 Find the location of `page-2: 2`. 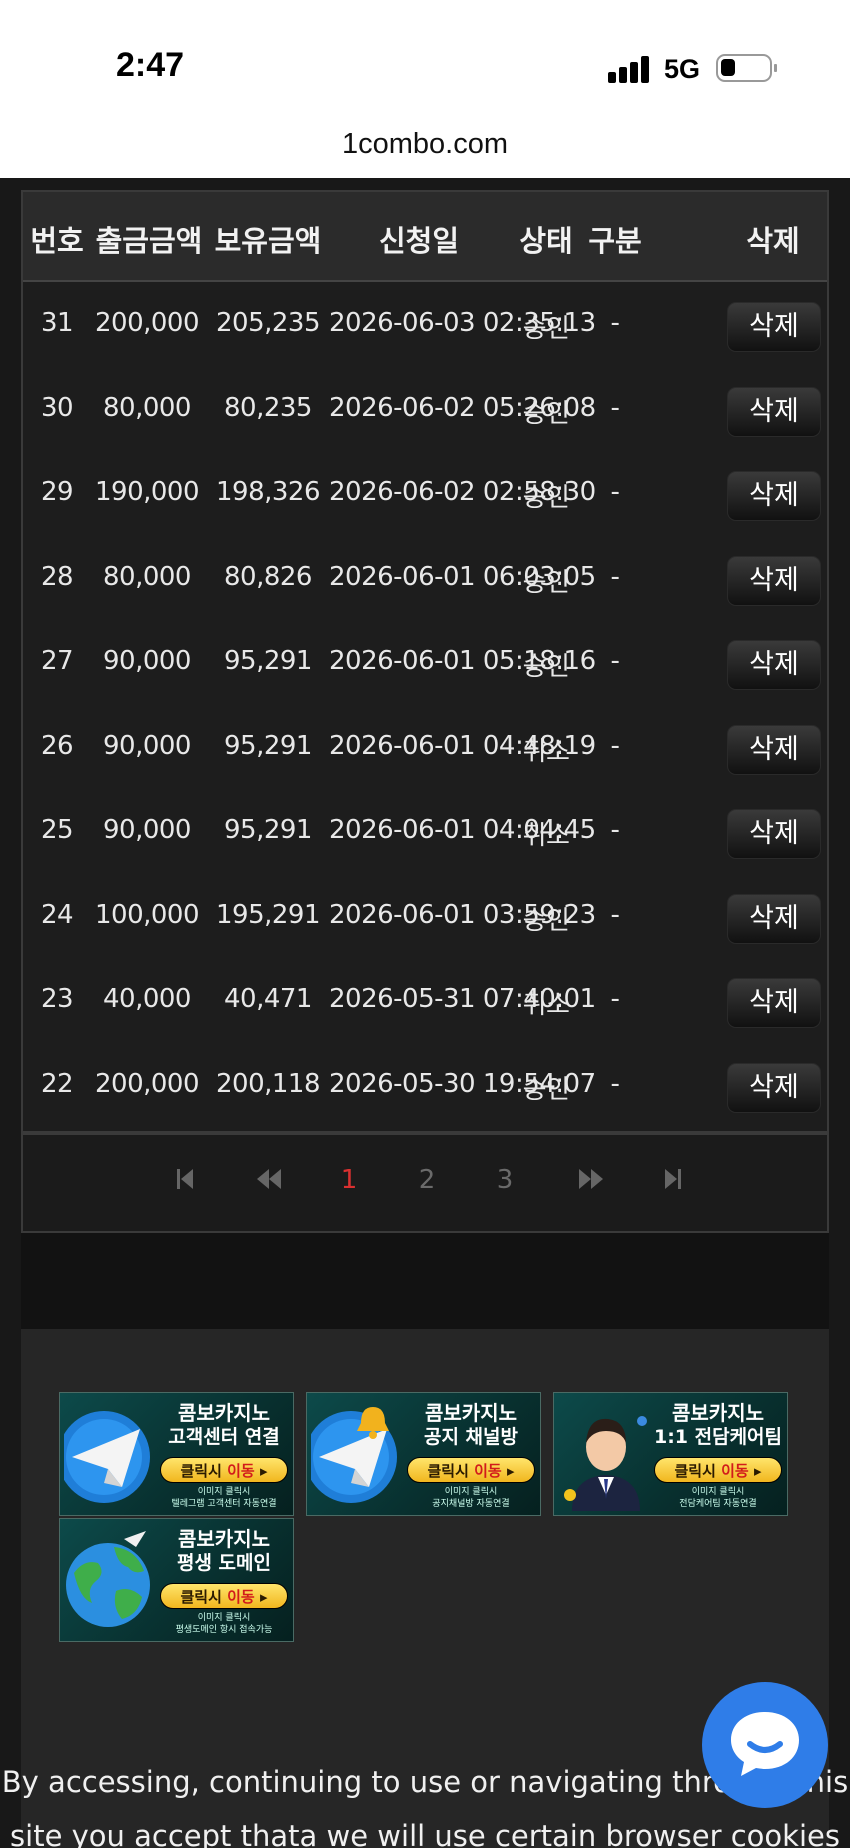

page-2: 2 is located at coordinates (427, 1180).